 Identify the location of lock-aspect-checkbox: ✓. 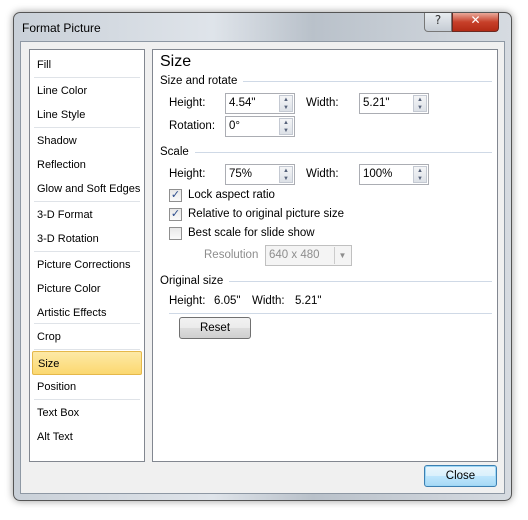
(175, 195).